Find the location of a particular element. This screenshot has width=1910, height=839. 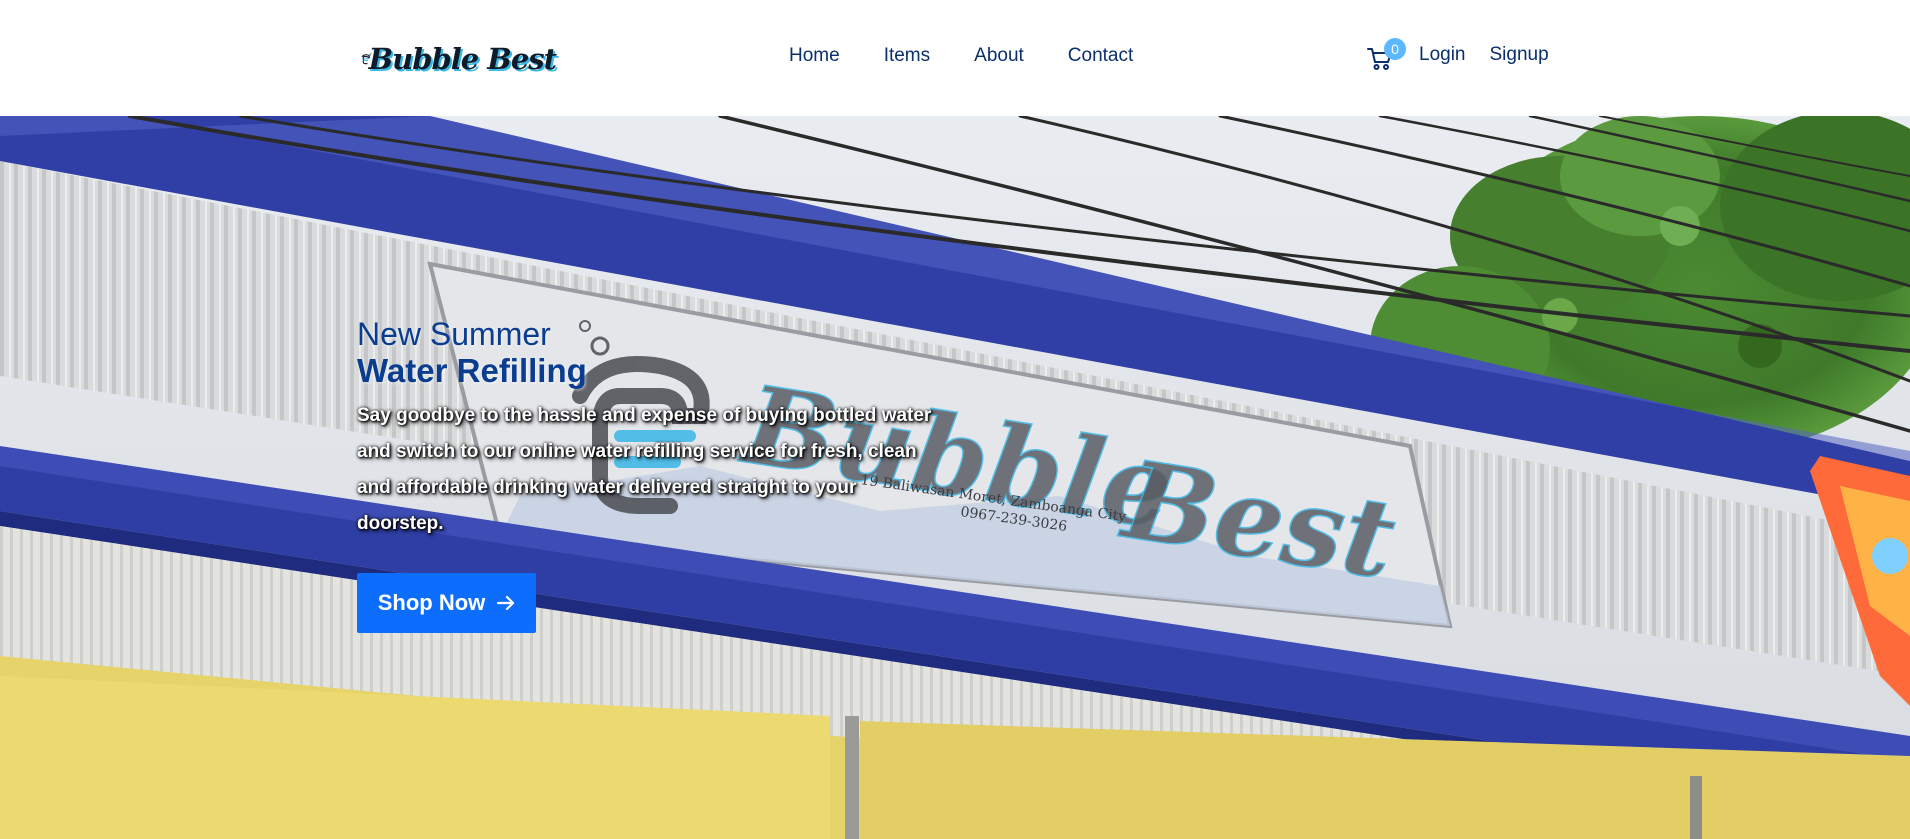

hero-title: Water Refilling is located at coordinates (472, 370).